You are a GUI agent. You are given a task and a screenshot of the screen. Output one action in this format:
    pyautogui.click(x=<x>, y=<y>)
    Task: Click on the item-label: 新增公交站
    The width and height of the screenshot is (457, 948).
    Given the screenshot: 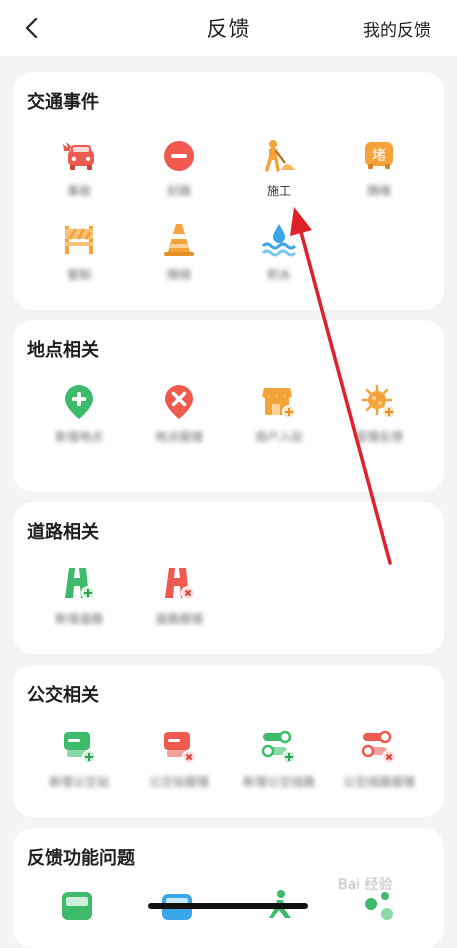 What is the action you would take?
    pyautogui.click(x=78, y=782)
    